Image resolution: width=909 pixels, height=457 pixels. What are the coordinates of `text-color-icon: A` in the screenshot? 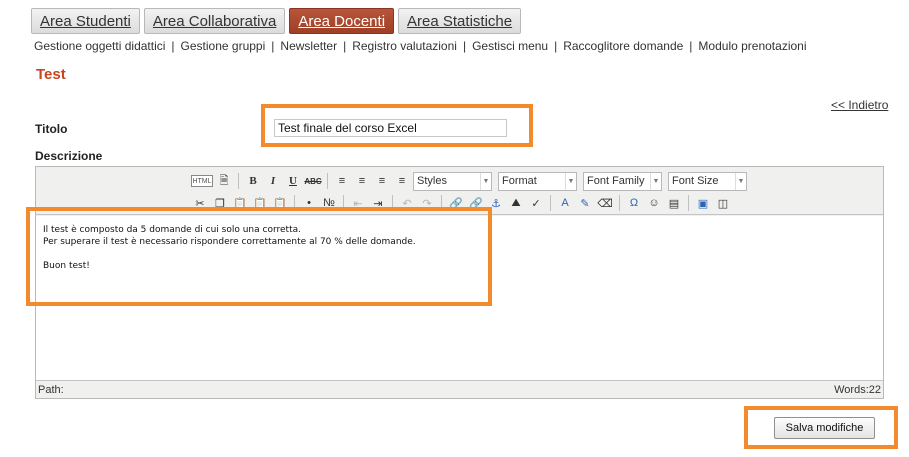 It's located at (565, 203).